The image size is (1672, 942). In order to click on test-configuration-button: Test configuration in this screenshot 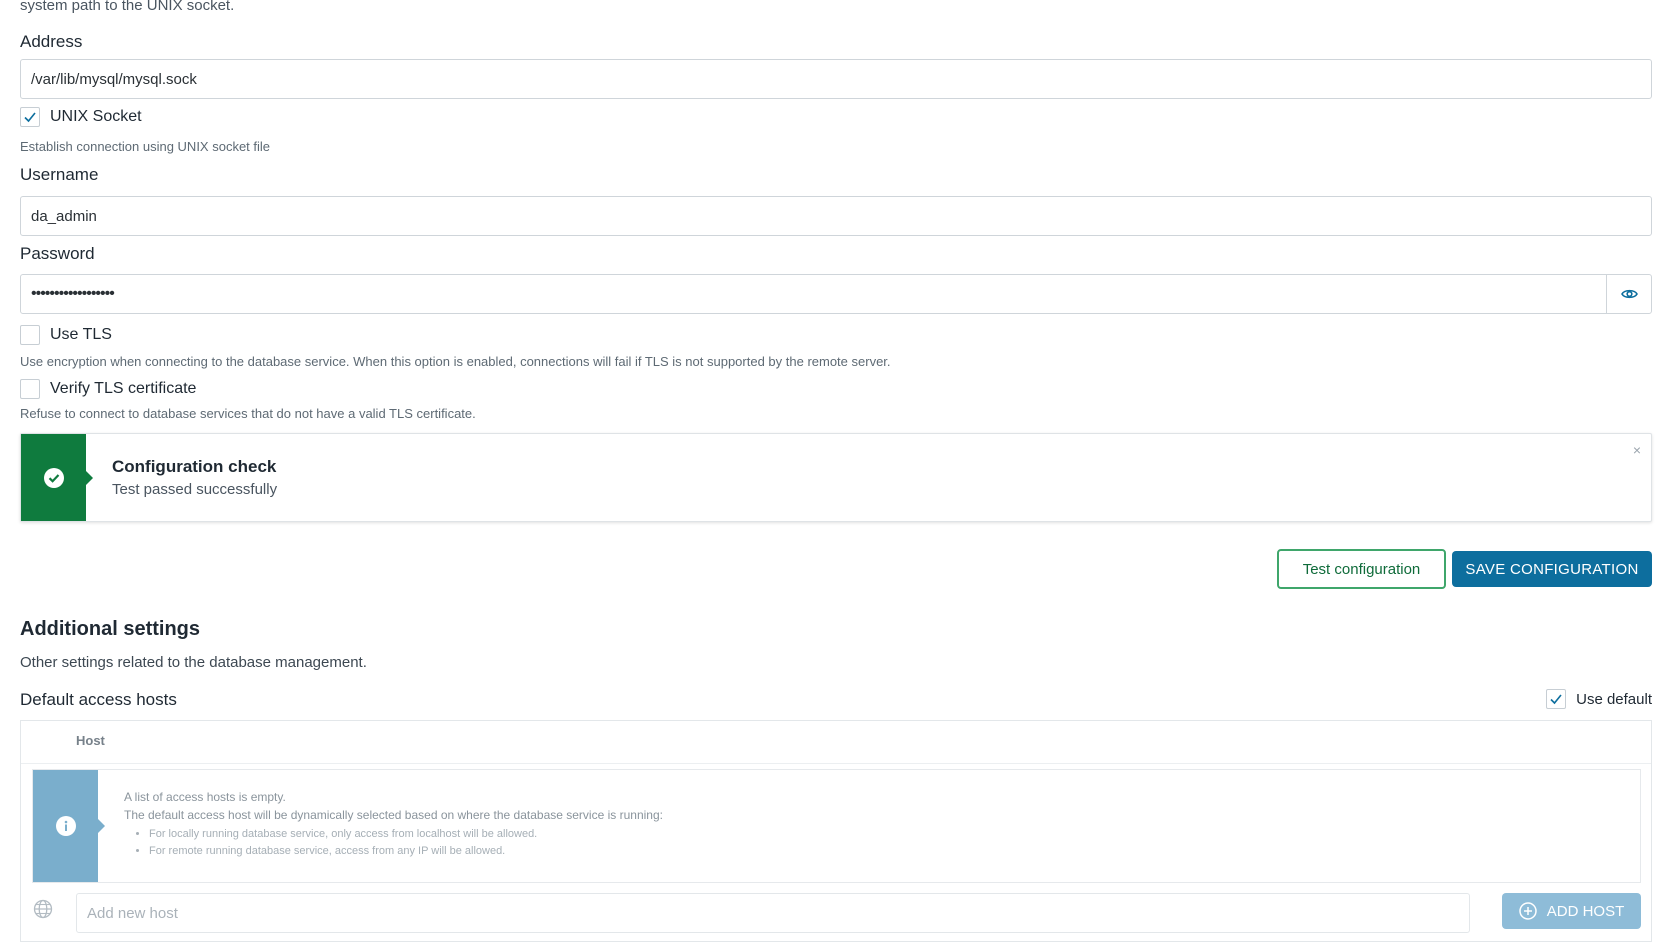, I will do `click(1361, 569)`.